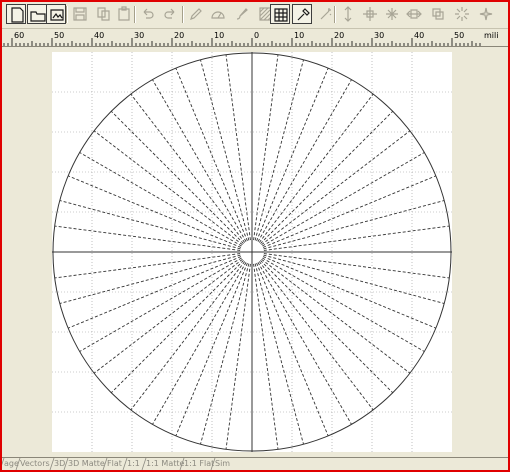 The image size is (510, 472). Describe the element at coordinates (491, 35) in the screenshot. I see `ruler-unit-label: mili` at that location.